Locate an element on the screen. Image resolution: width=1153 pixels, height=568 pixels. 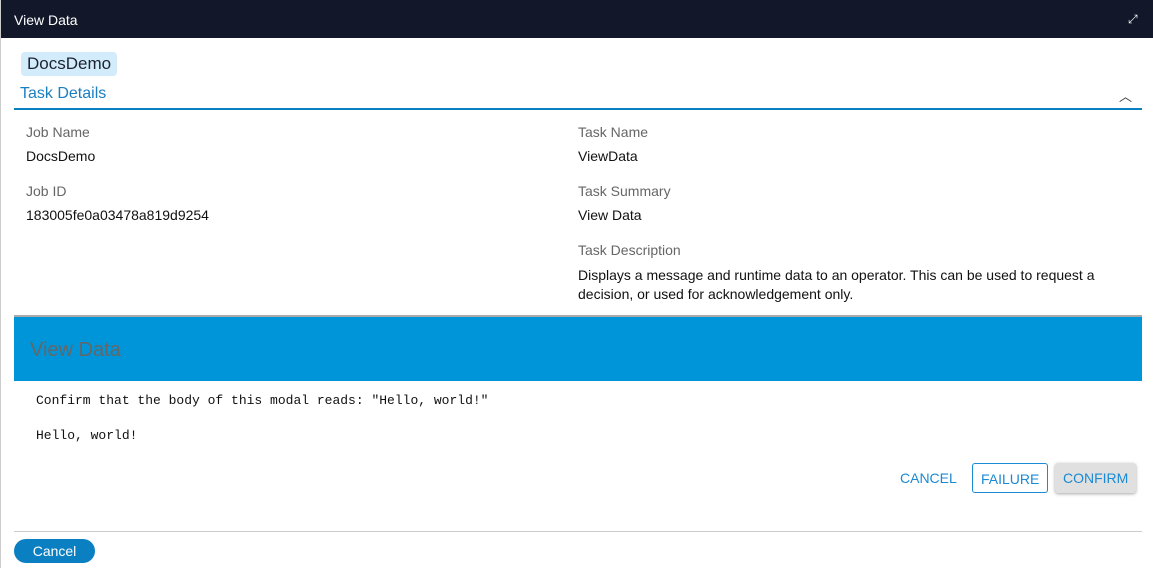
section-title: Task Details is located at coordinates (63, 93).